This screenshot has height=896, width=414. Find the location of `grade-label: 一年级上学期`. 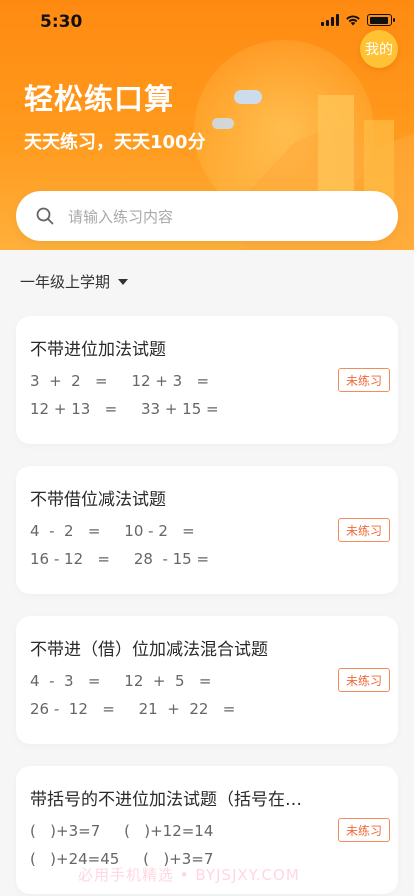

grade-label: 一年级上学期 is located at coordinates (65, 282).